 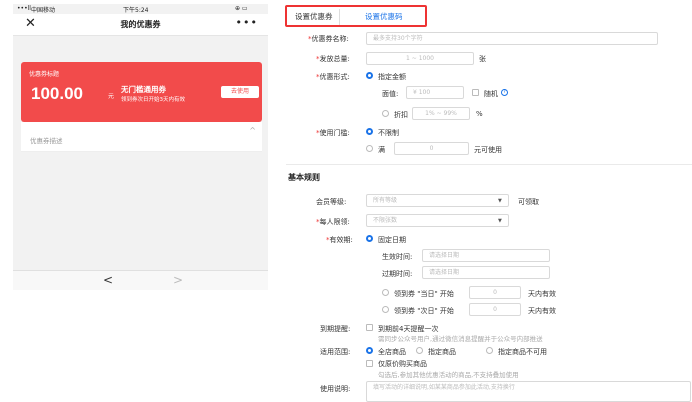 I want to click on fixed-date-label: 固定日期, so click(x=392, y=240).